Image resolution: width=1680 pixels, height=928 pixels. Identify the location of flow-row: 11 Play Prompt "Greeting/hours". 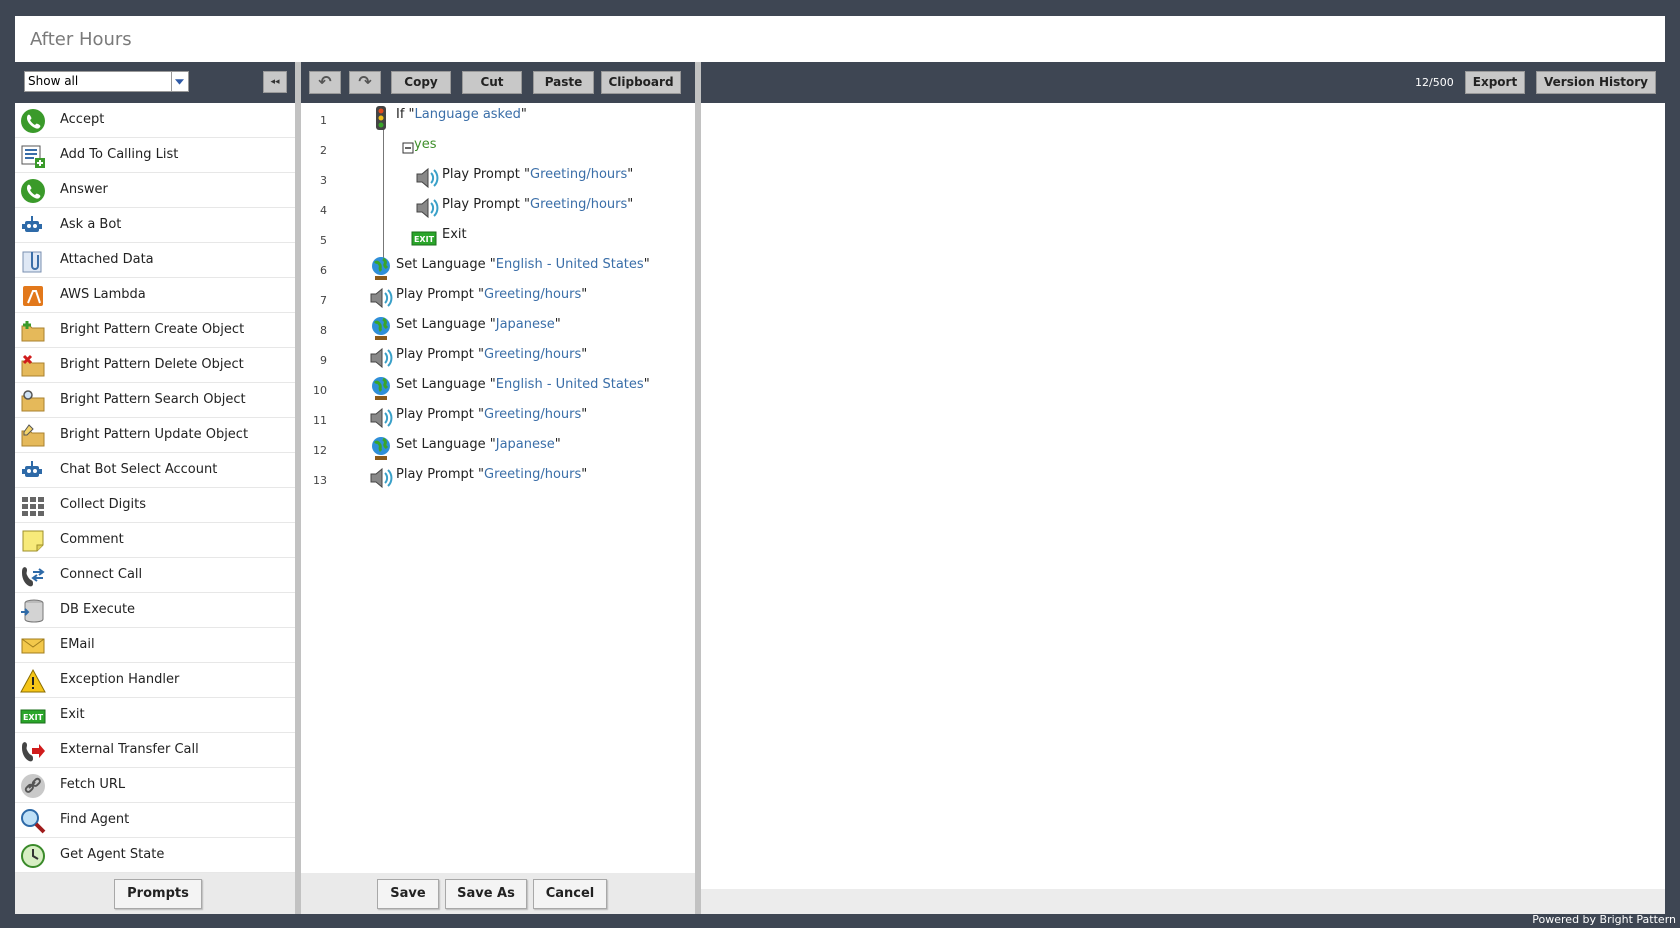
(498, 418).